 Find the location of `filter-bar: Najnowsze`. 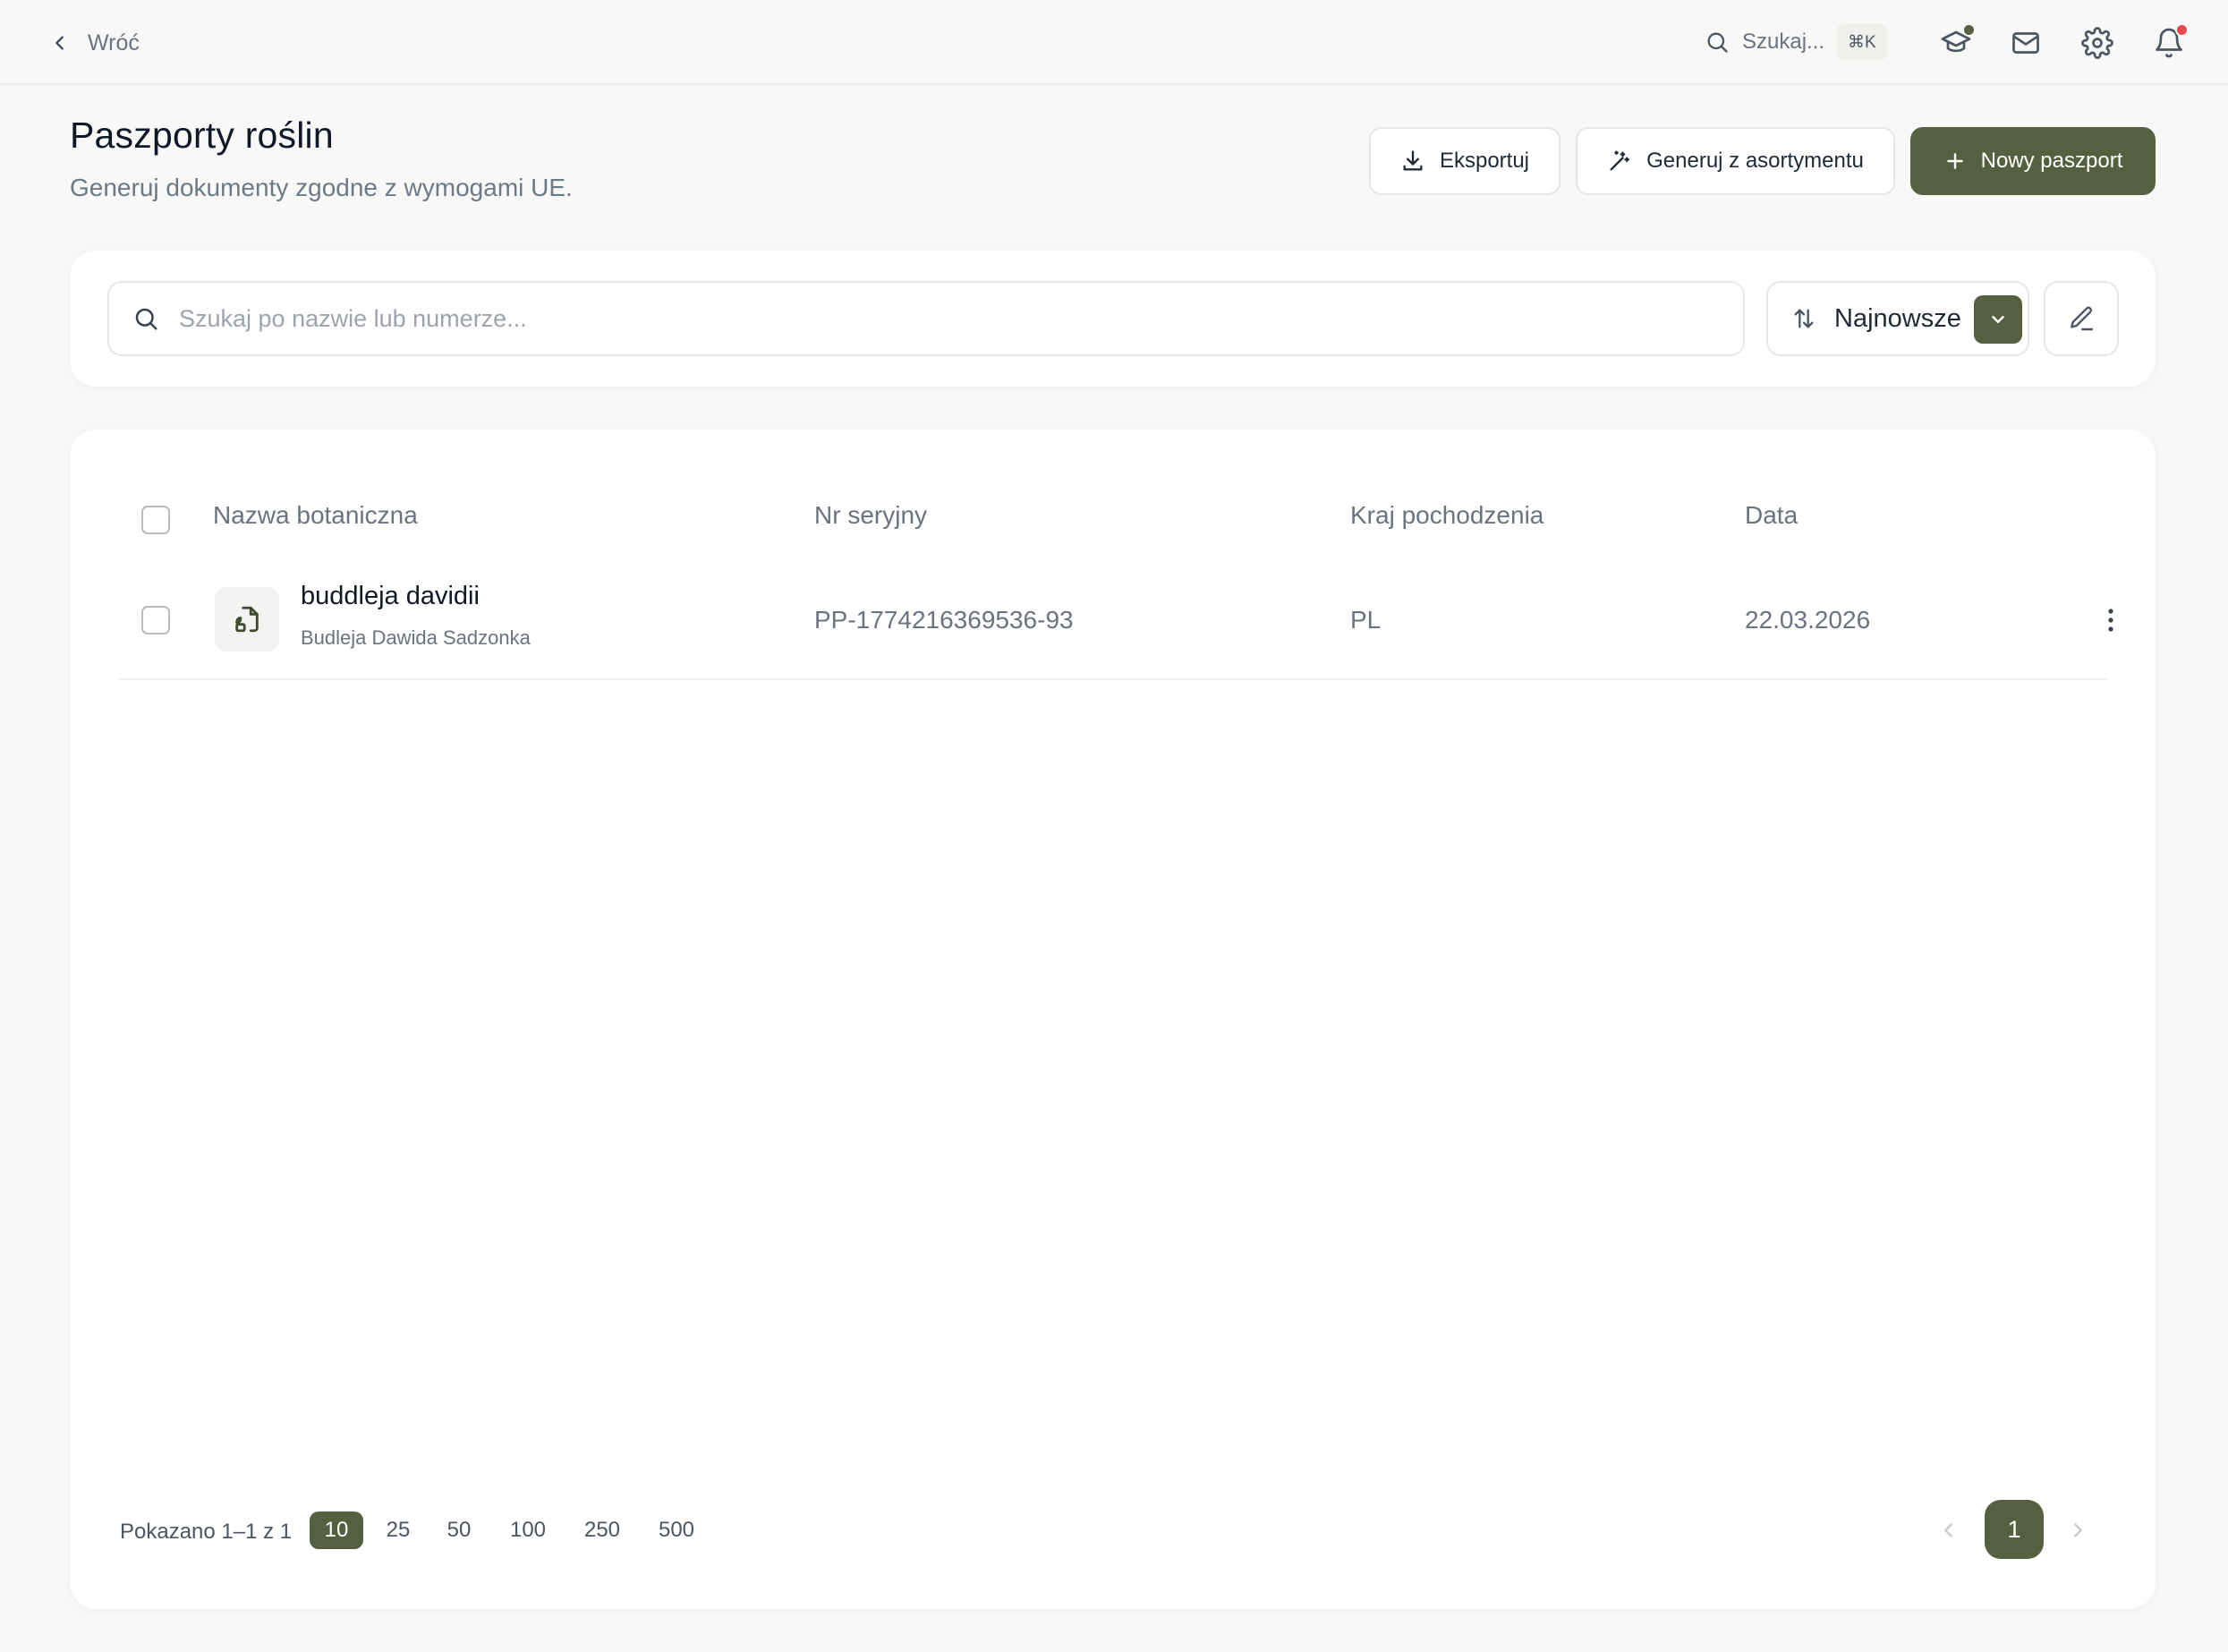

filter-bar: Najnowsze is located at coordinates (1113, 319).